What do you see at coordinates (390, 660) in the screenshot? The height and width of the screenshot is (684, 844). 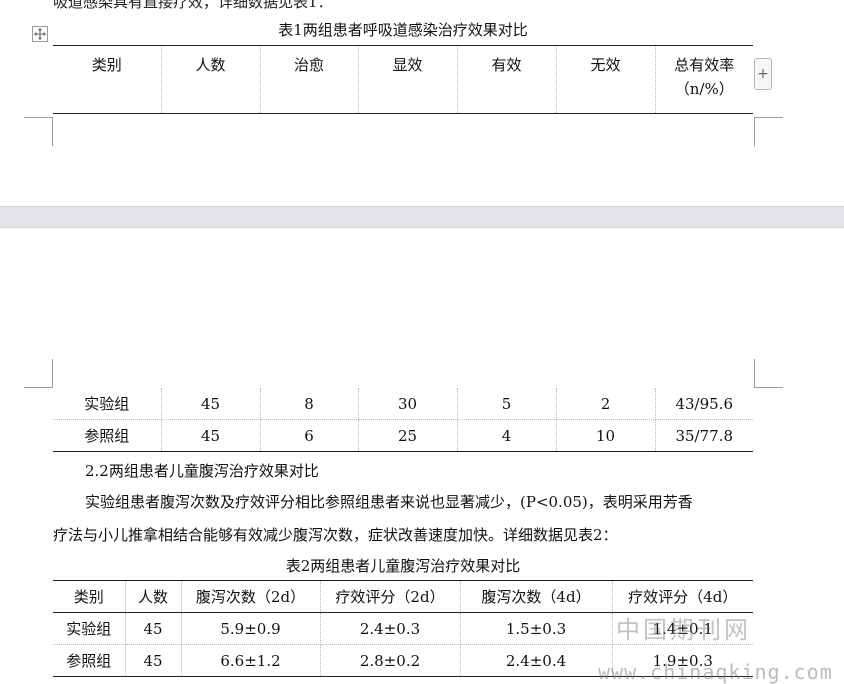 I see `table-cell: 2.8±0.2` at bounding box center [390, 660].